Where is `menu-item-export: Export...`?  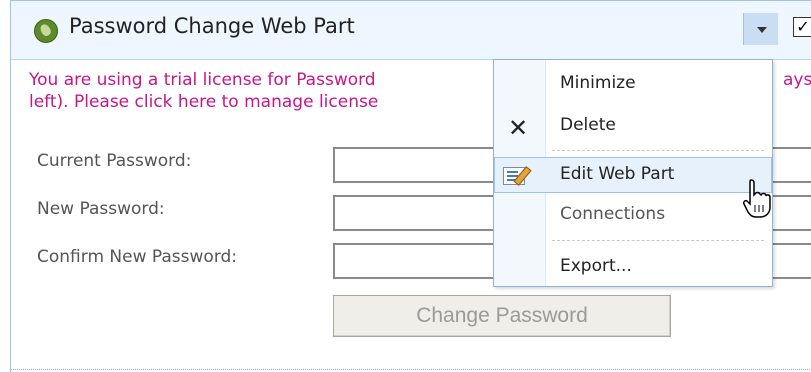 menu-item-export: Export... is located at coordinates (633, 267).